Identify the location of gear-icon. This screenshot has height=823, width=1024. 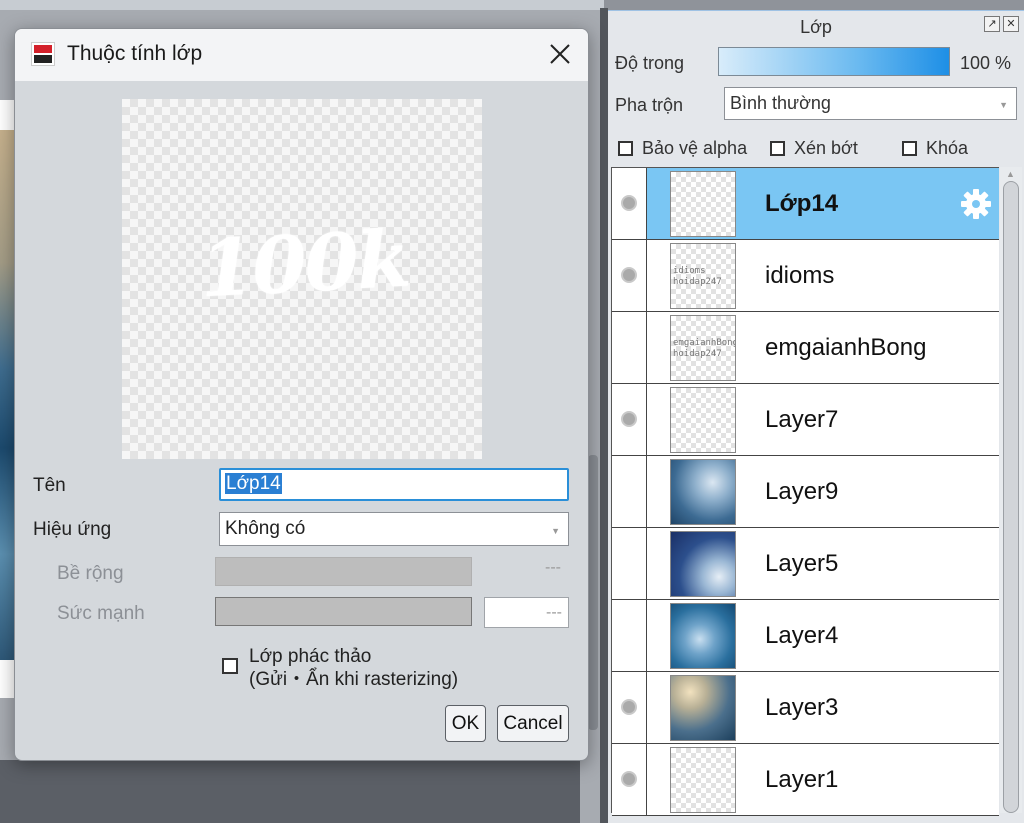
(976, 204).